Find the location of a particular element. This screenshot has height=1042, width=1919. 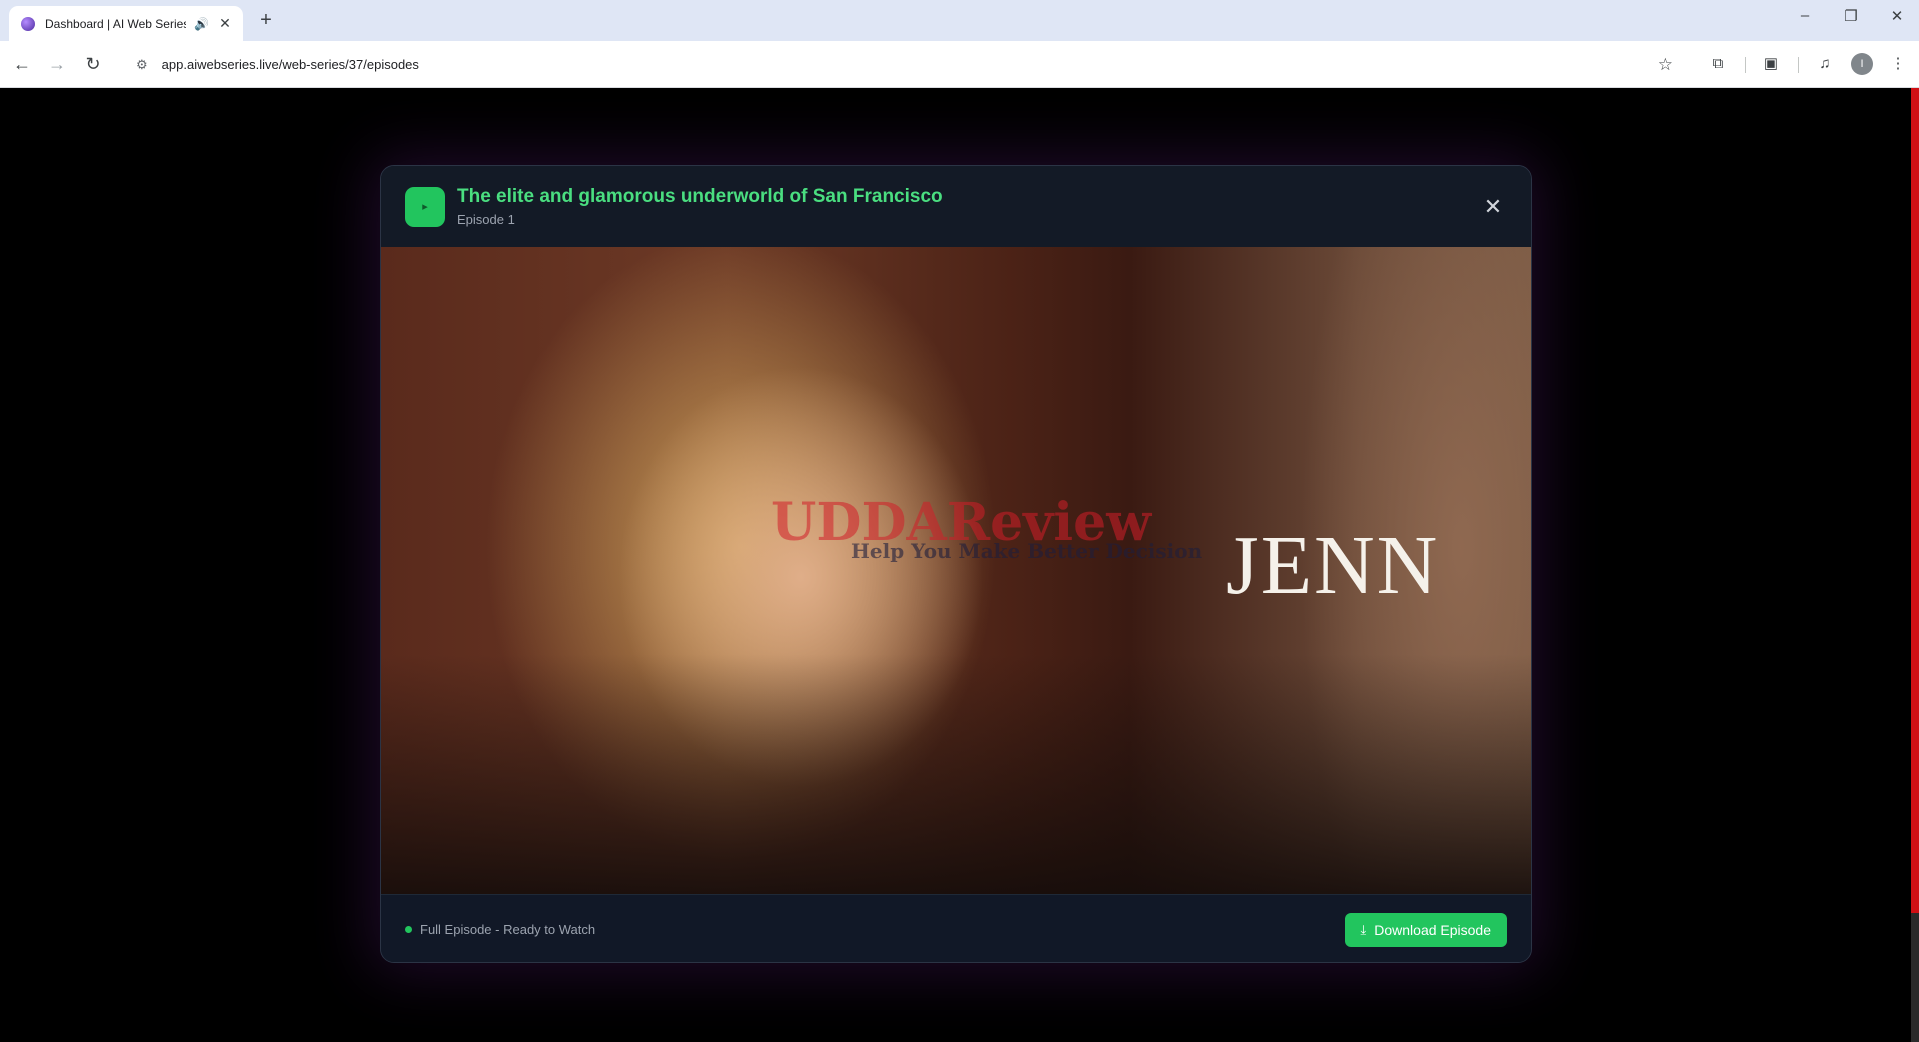

extensions-icon: ⧉ is located at coordinates (1718, 64).